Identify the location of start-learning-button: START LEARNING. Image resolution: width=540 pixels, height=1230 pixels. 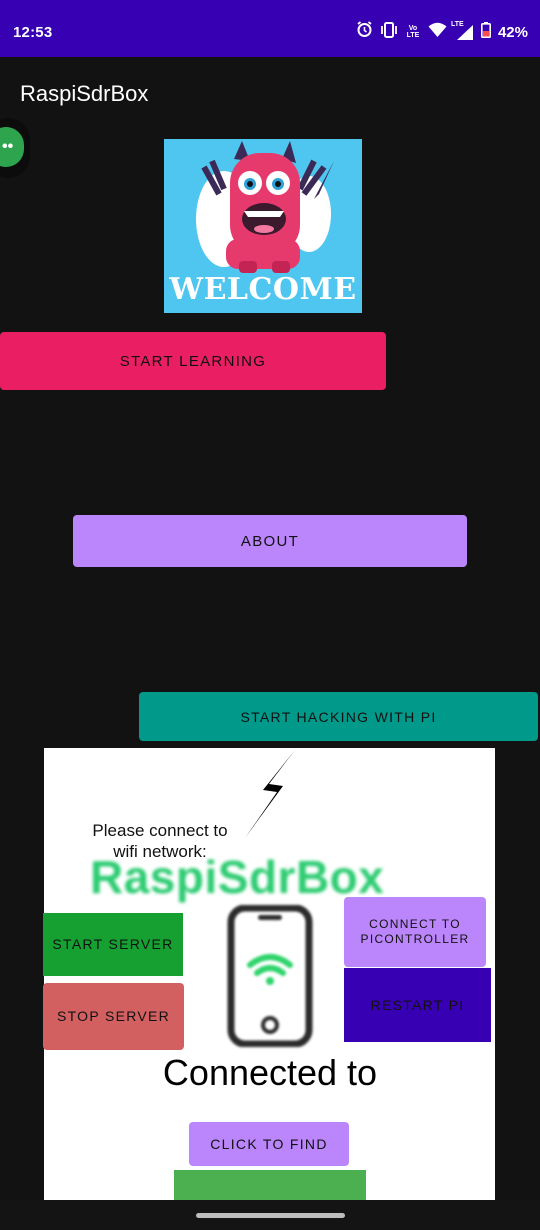
(193, 361).